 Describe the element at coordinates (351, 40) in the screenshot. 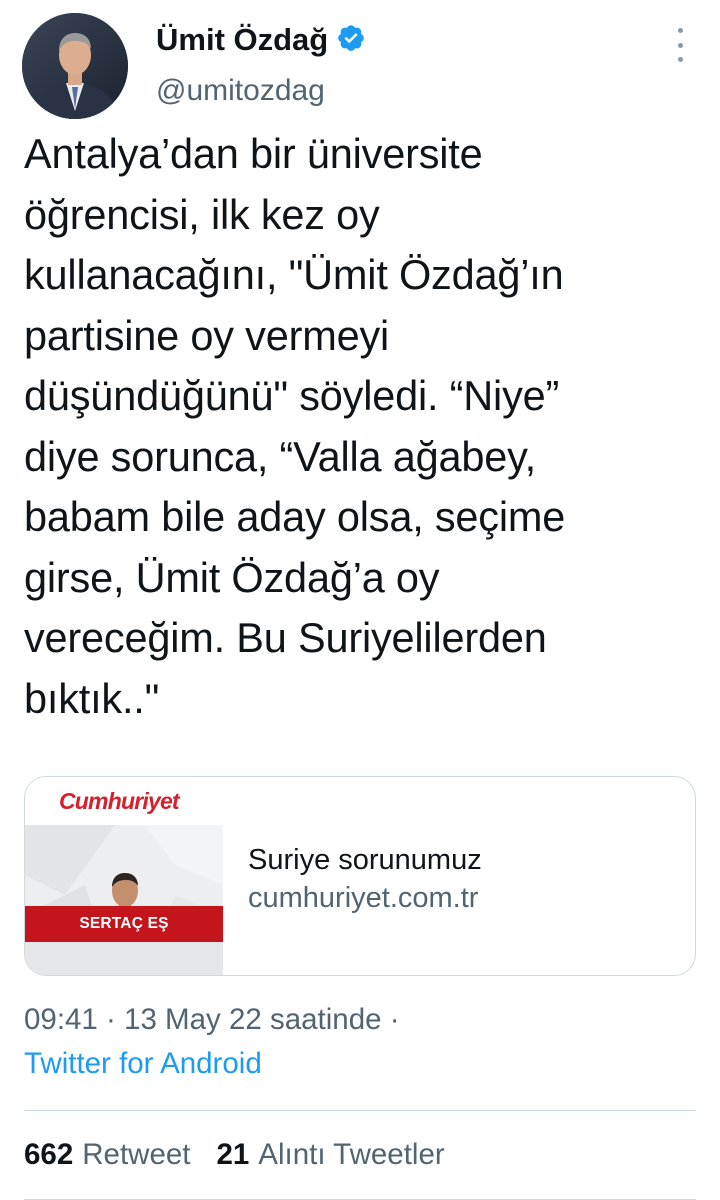

I see `verified-badge-icon` at that location.